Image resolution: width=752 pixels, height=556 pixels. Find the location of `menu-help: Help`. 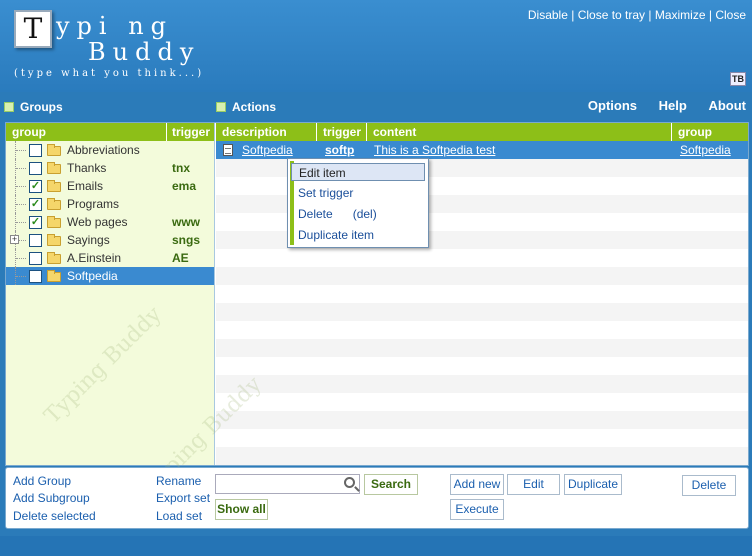

menu-help: Help is located at coordinates (673, 105).